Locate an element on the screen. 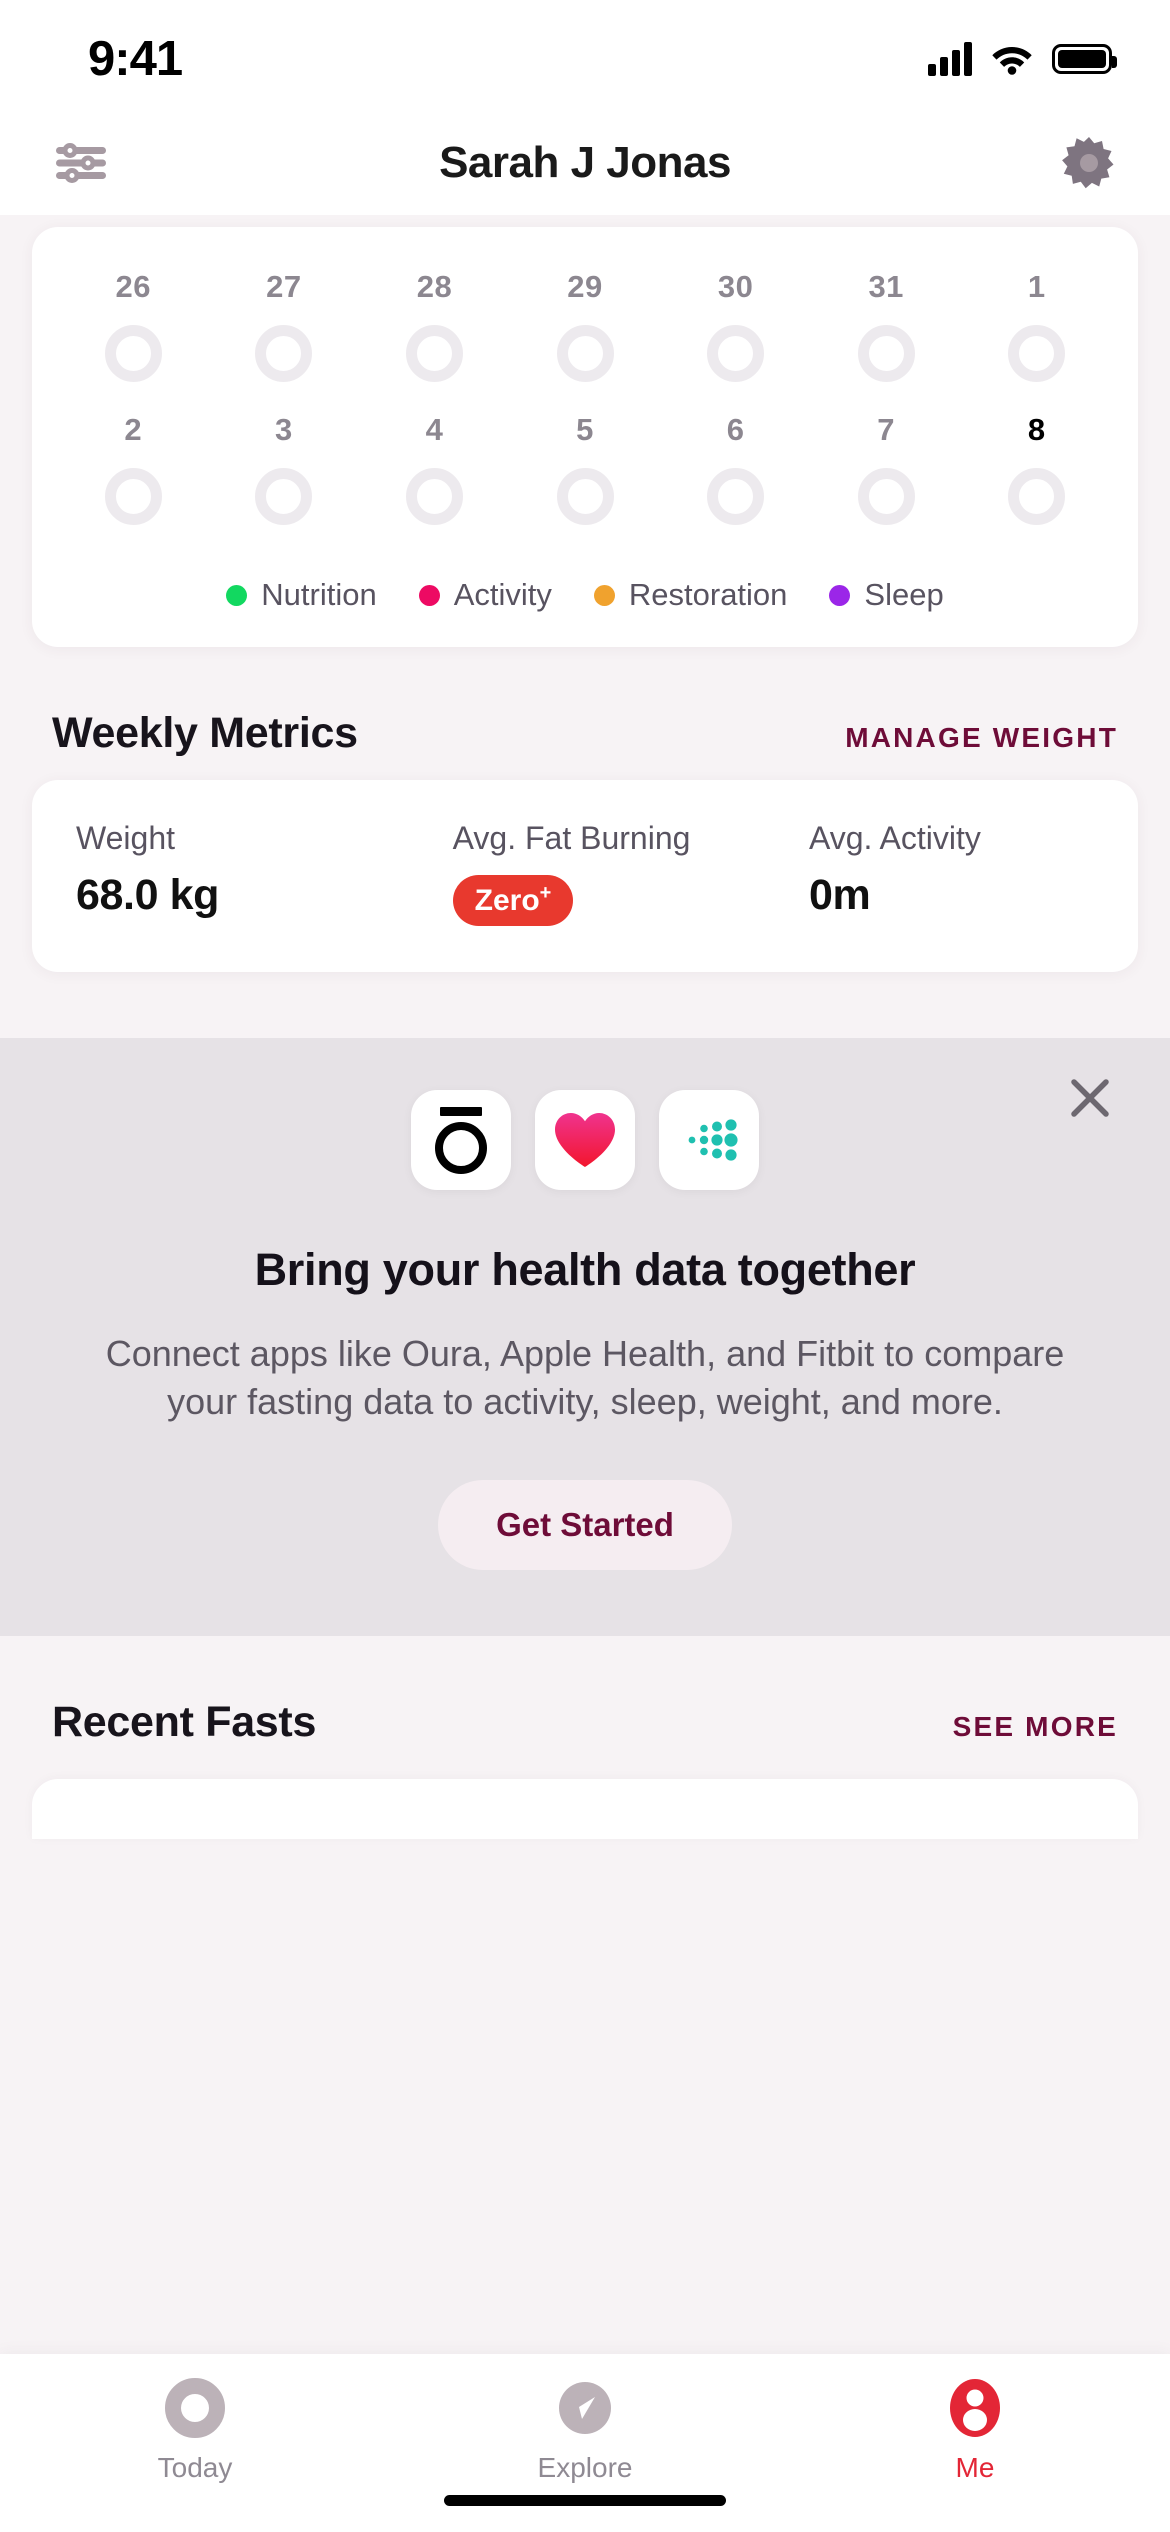 This screenshot has width=1170, height=2532. oura-icon is located at coordinates (461, 1140).